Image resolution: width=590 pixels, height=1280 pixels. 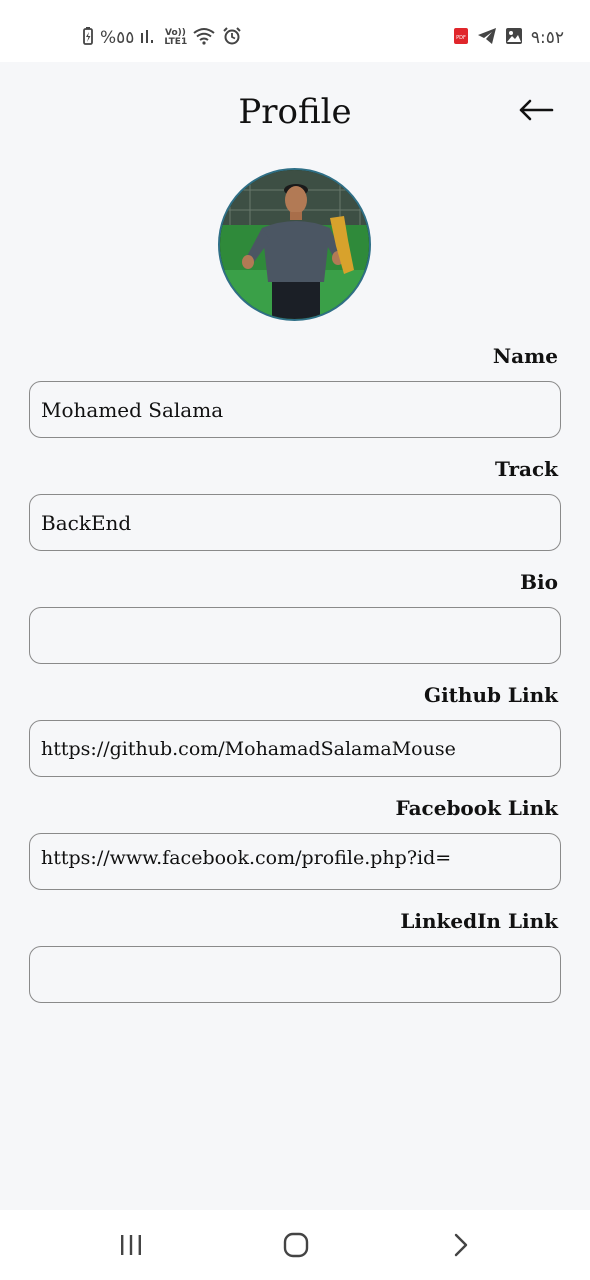 I want to click on alarm-icon, so click(x=232, y=38).